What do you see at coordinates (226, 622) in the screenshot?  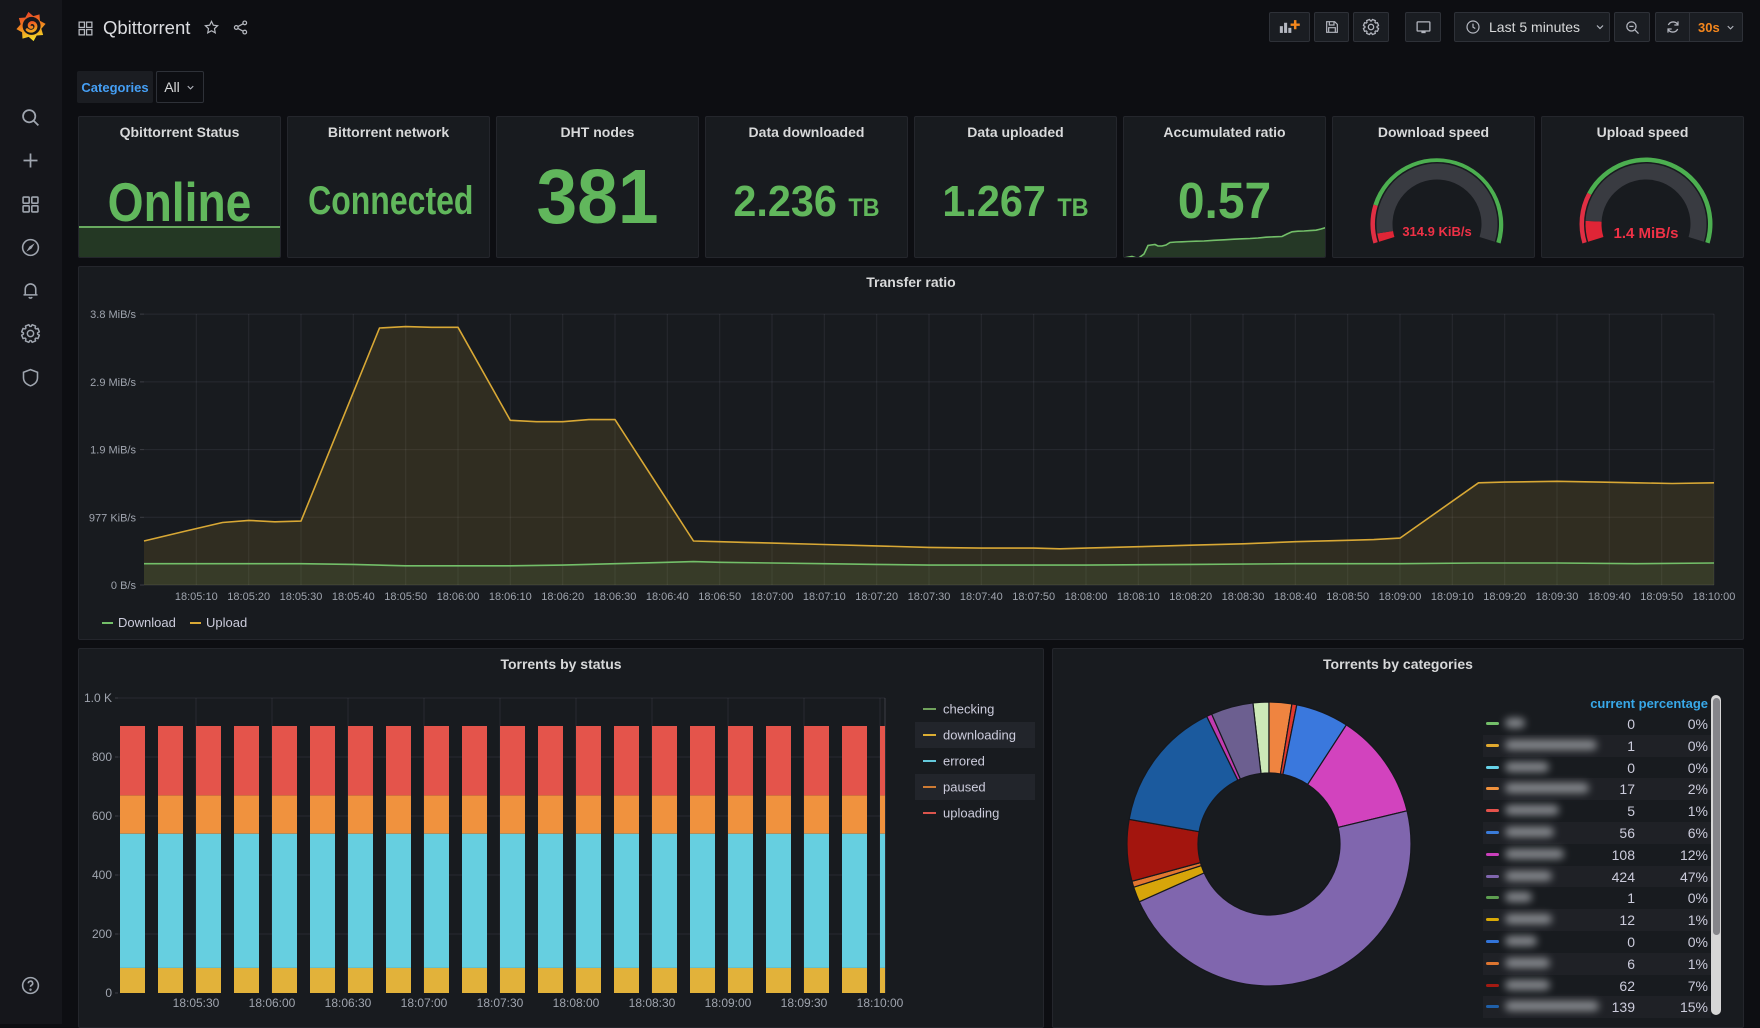 I see `svg-text: Upload` at bounding box center [226, 622].